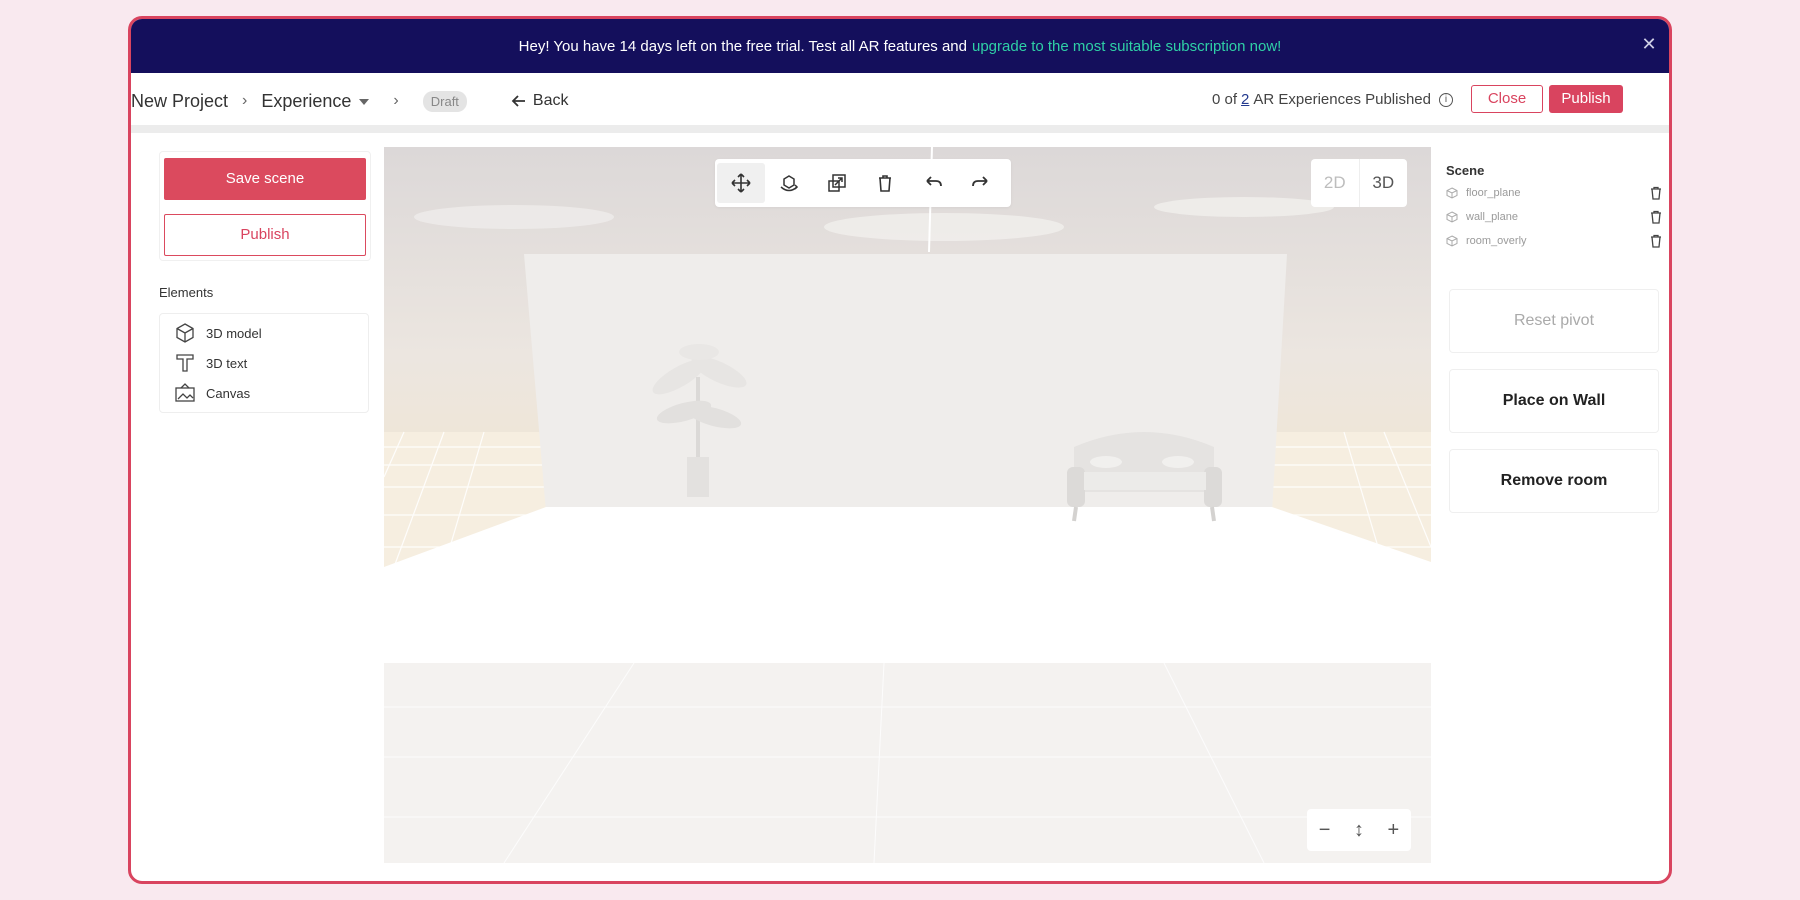  I want to click on back-button: Back, so click(540, 101).